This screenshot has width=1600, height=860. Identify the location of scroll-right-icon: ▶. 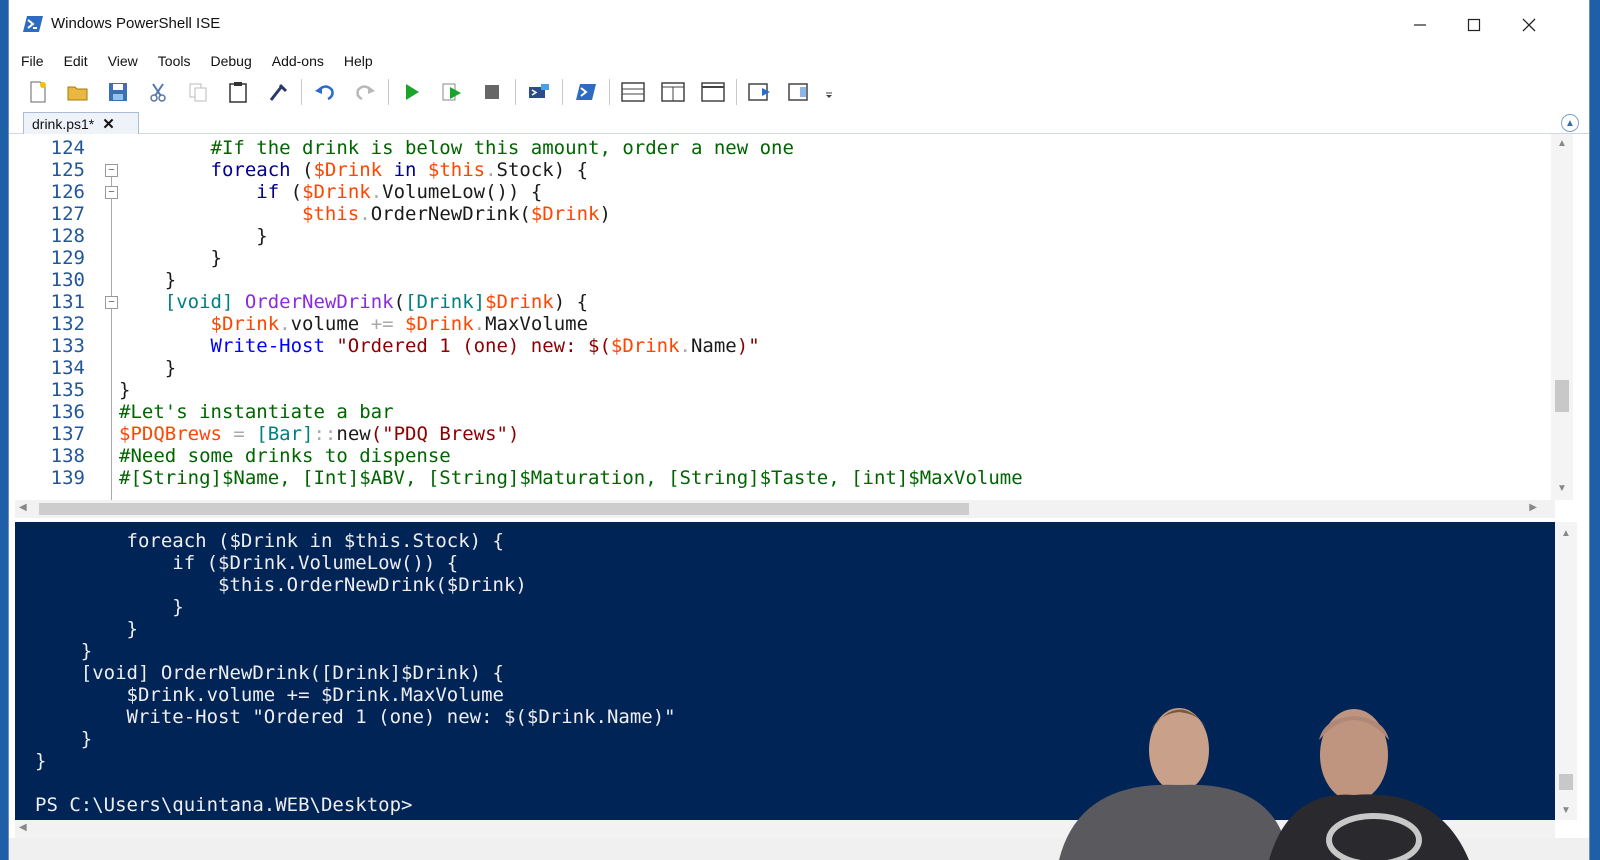
(1533, 507).